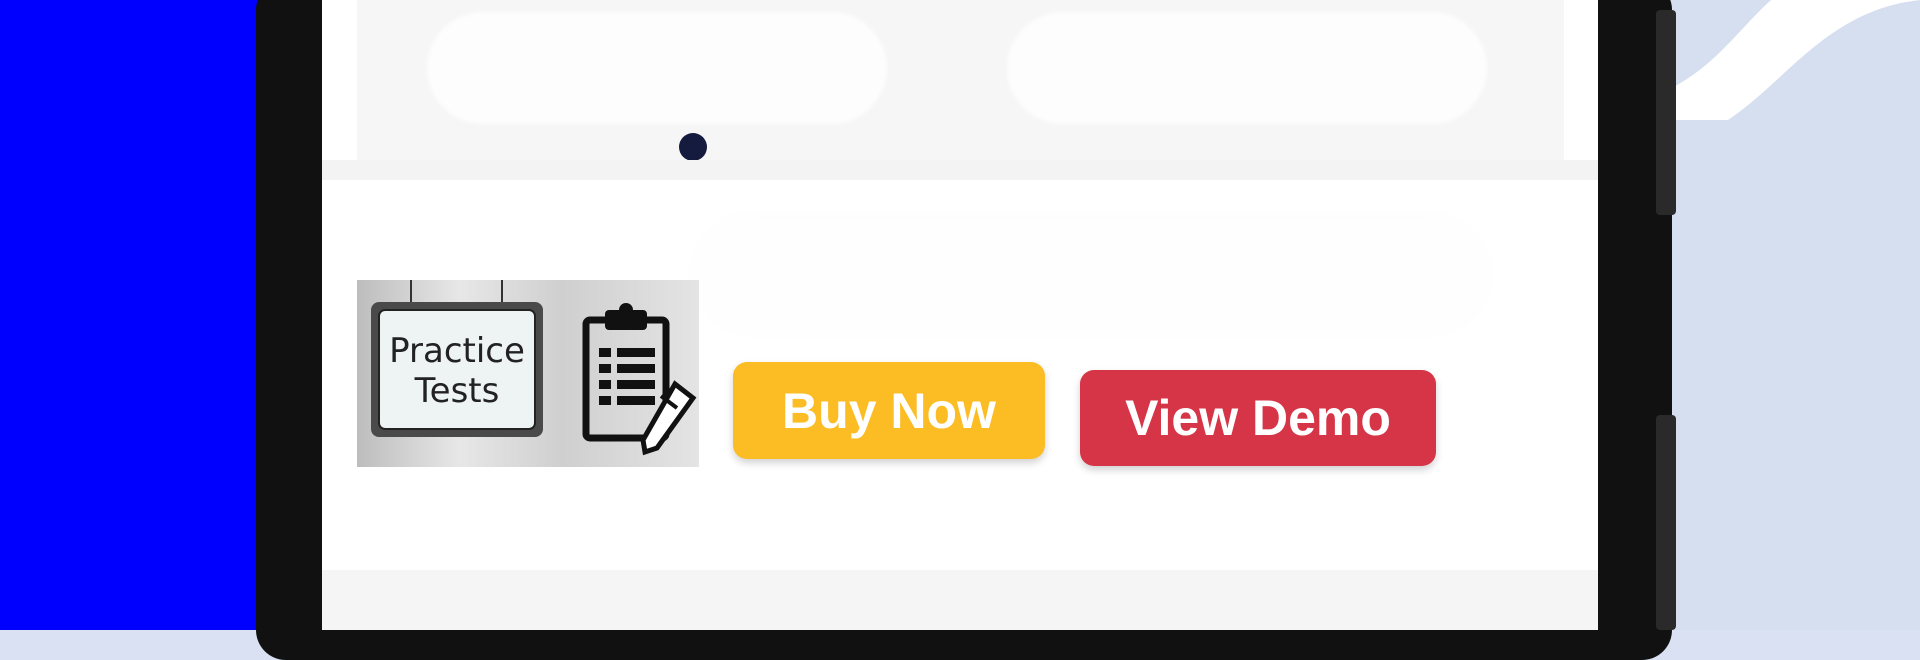 This screenshot has height=660, width=1920. Describe the element at coordinates (1666, 522) in the screenshot. I see `phone-side-button-power` at that location.